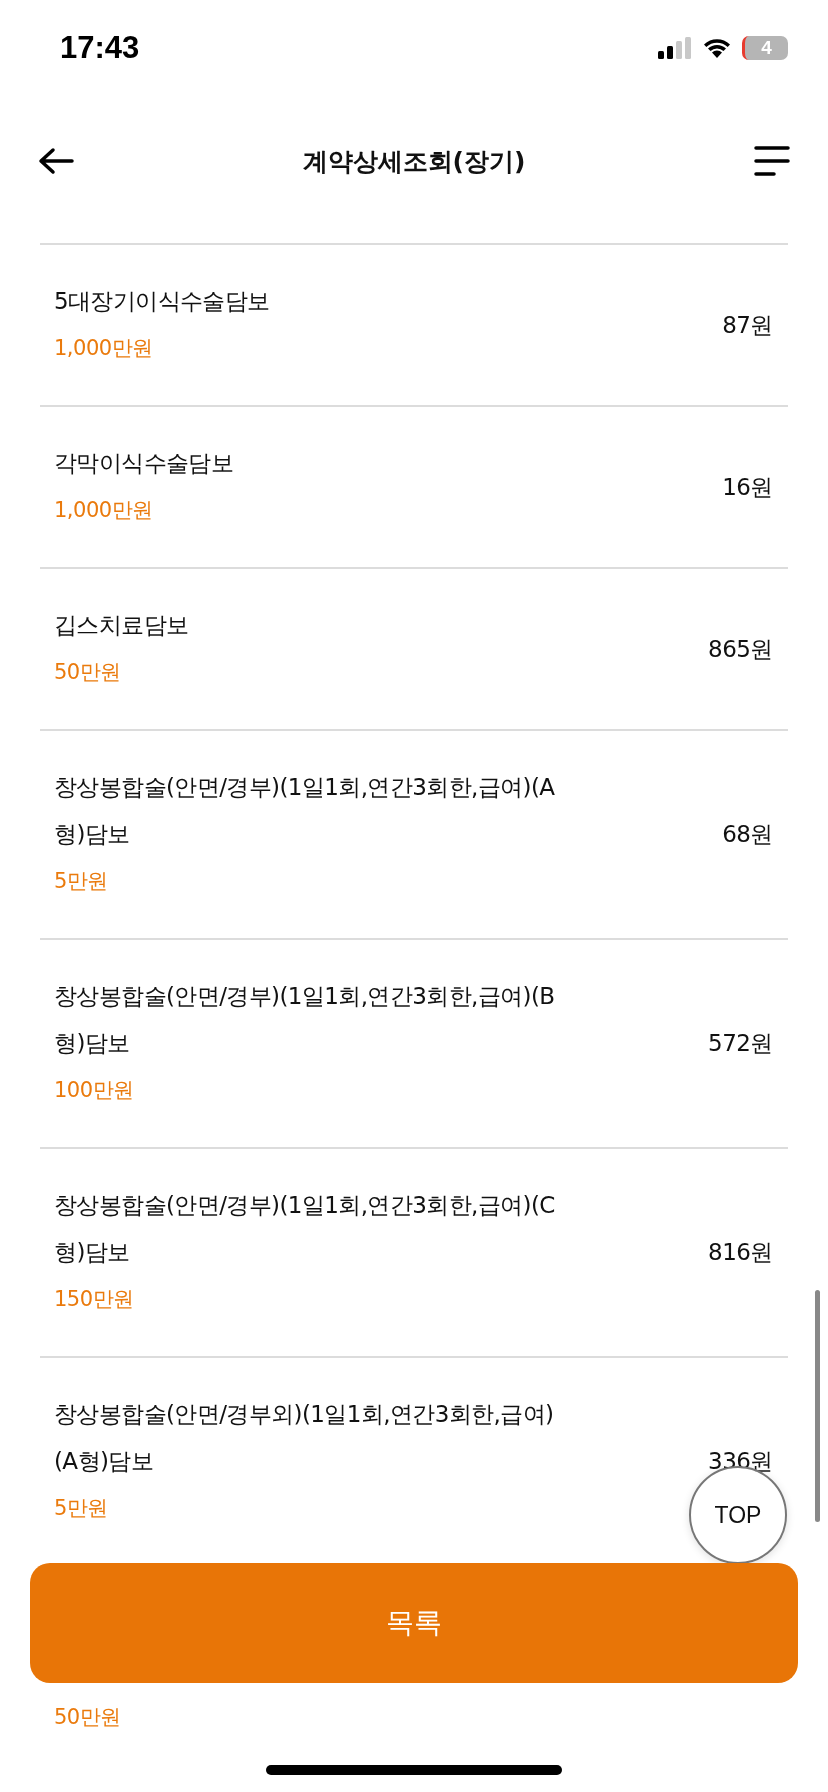 This screenshot has height=1792, width=828. What do you see at coordinates (121, 625) in the screenshot?
I see `coverage-name: 깁스치료담보` at bounding box center [121, 625].